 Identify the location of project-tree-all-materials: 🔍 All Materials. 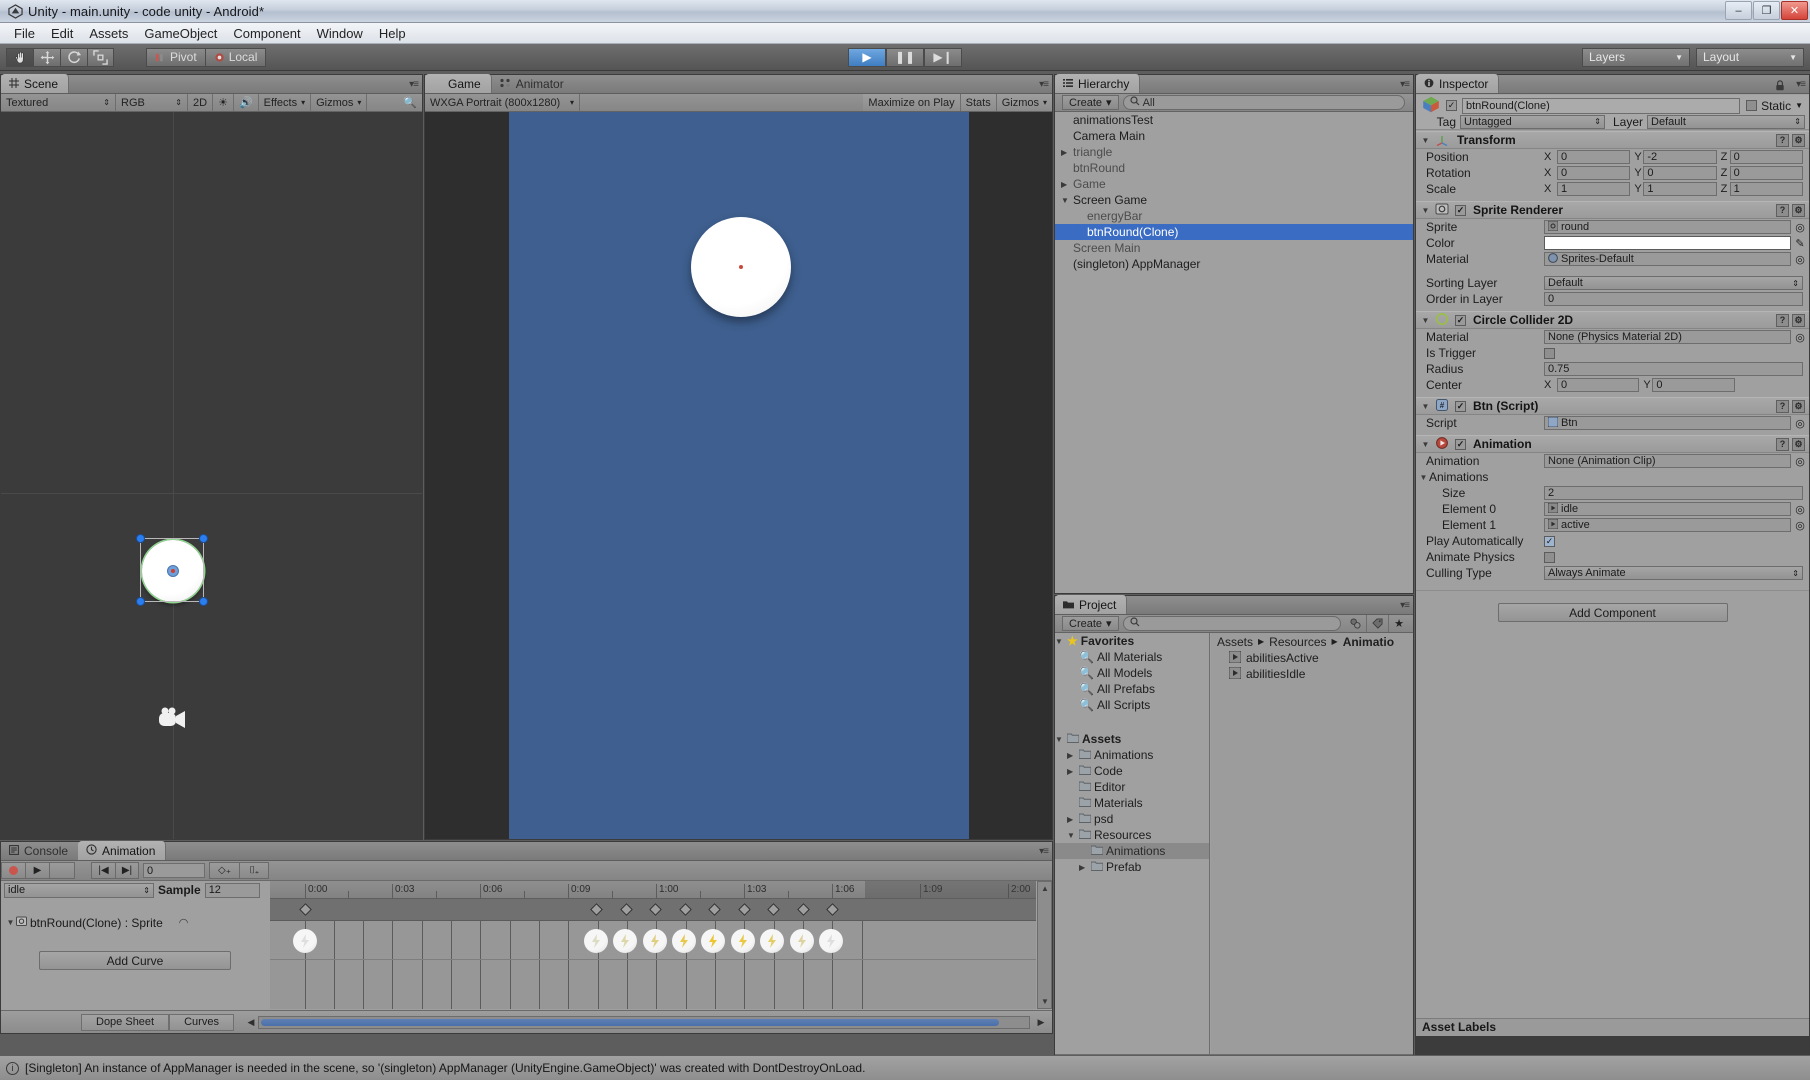
(1132, 657).